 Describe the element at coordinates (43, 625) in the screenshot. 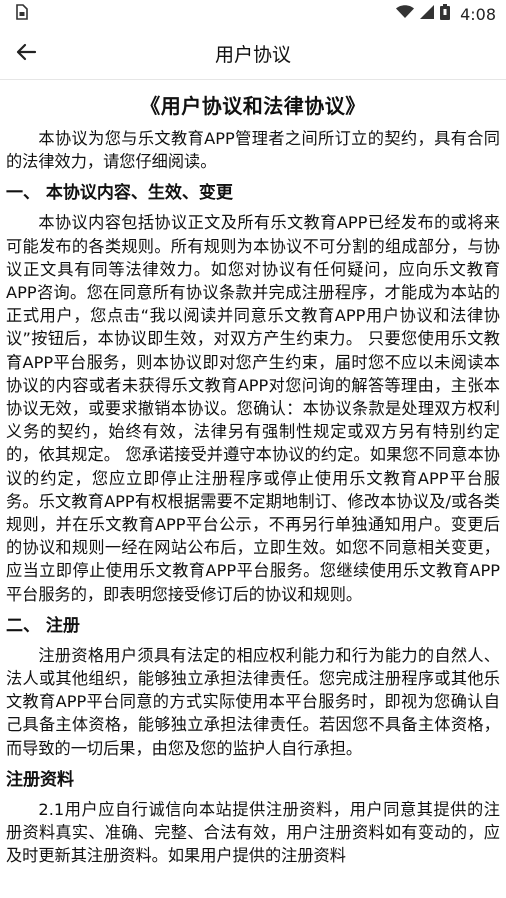

I see `section-heading-2: 二、 注册` at that location.